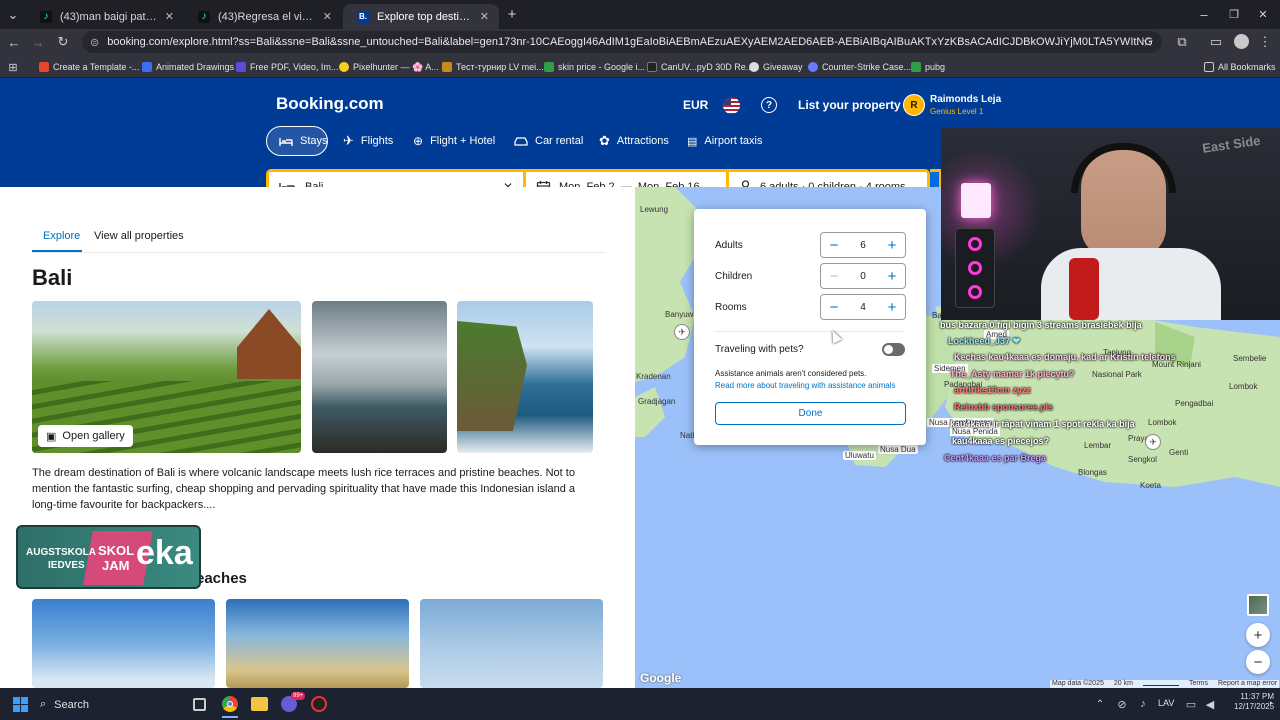 The width and height of the screenshot is (1280, 720). Describe the element at coordinates (604, 140) in the screenshot. I see `attractions-icon: ✿` at that location.